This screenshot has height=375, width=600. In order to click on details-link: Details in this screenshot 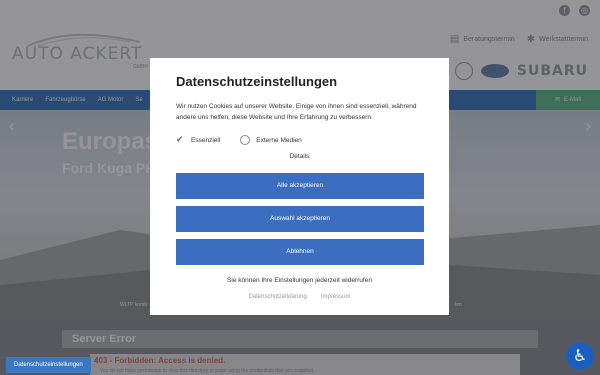, I will do `click(299, 156)`.